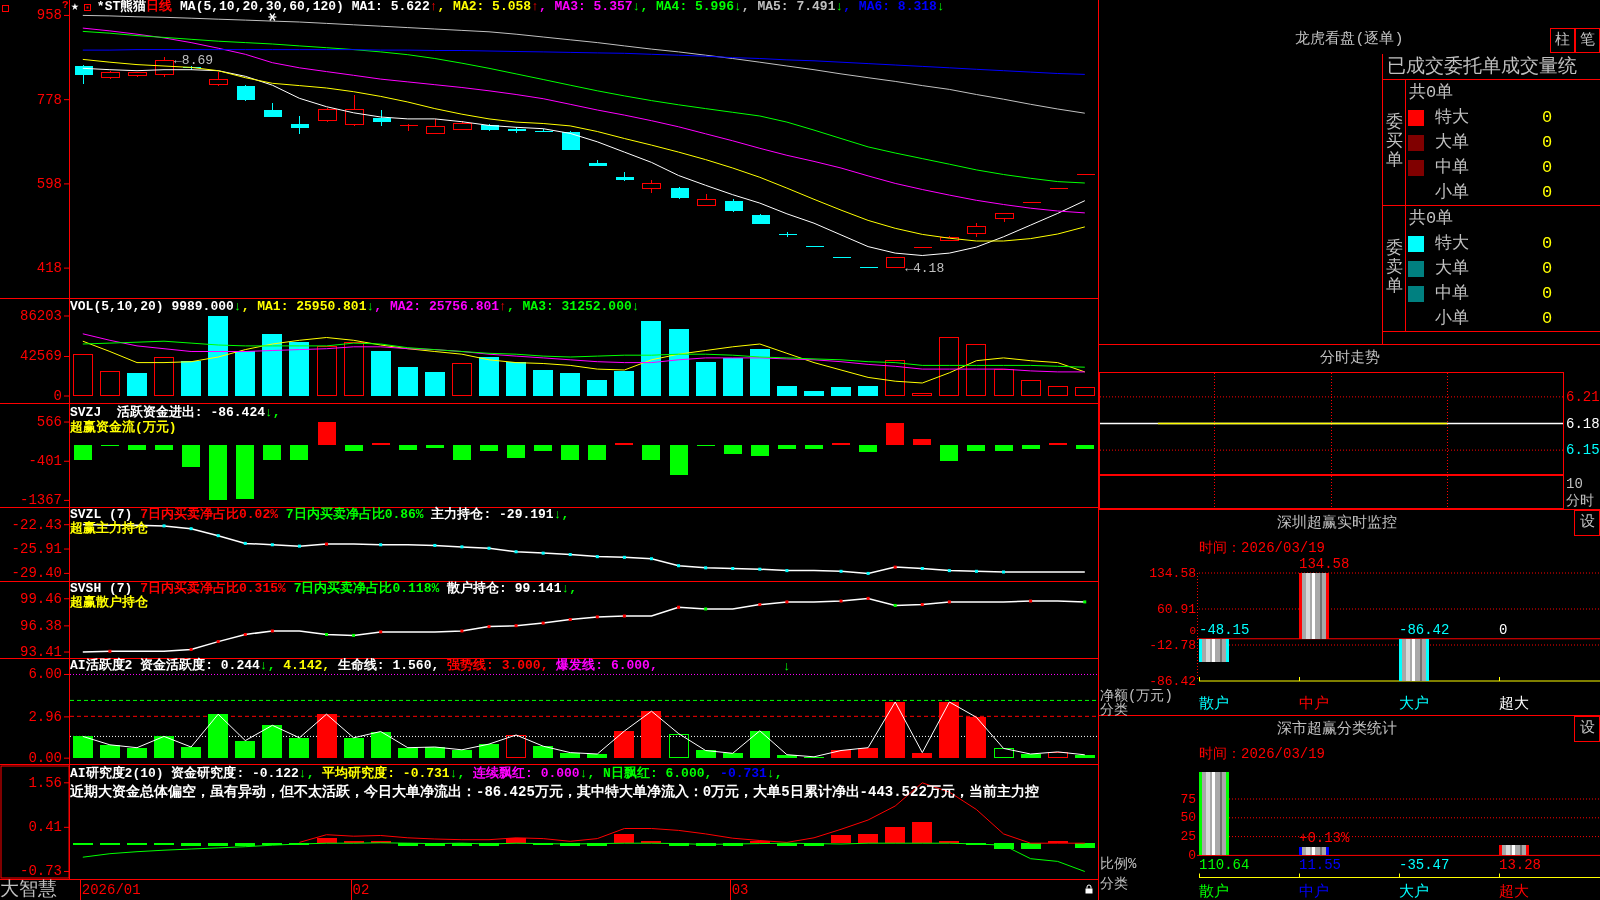 Image resolution: width=1600 pixels, height=900 pixels. What do you see at coordinates (57, 396) in the screenshot?
I see `y-axis-label: 0` at bounding box center [57, 396].